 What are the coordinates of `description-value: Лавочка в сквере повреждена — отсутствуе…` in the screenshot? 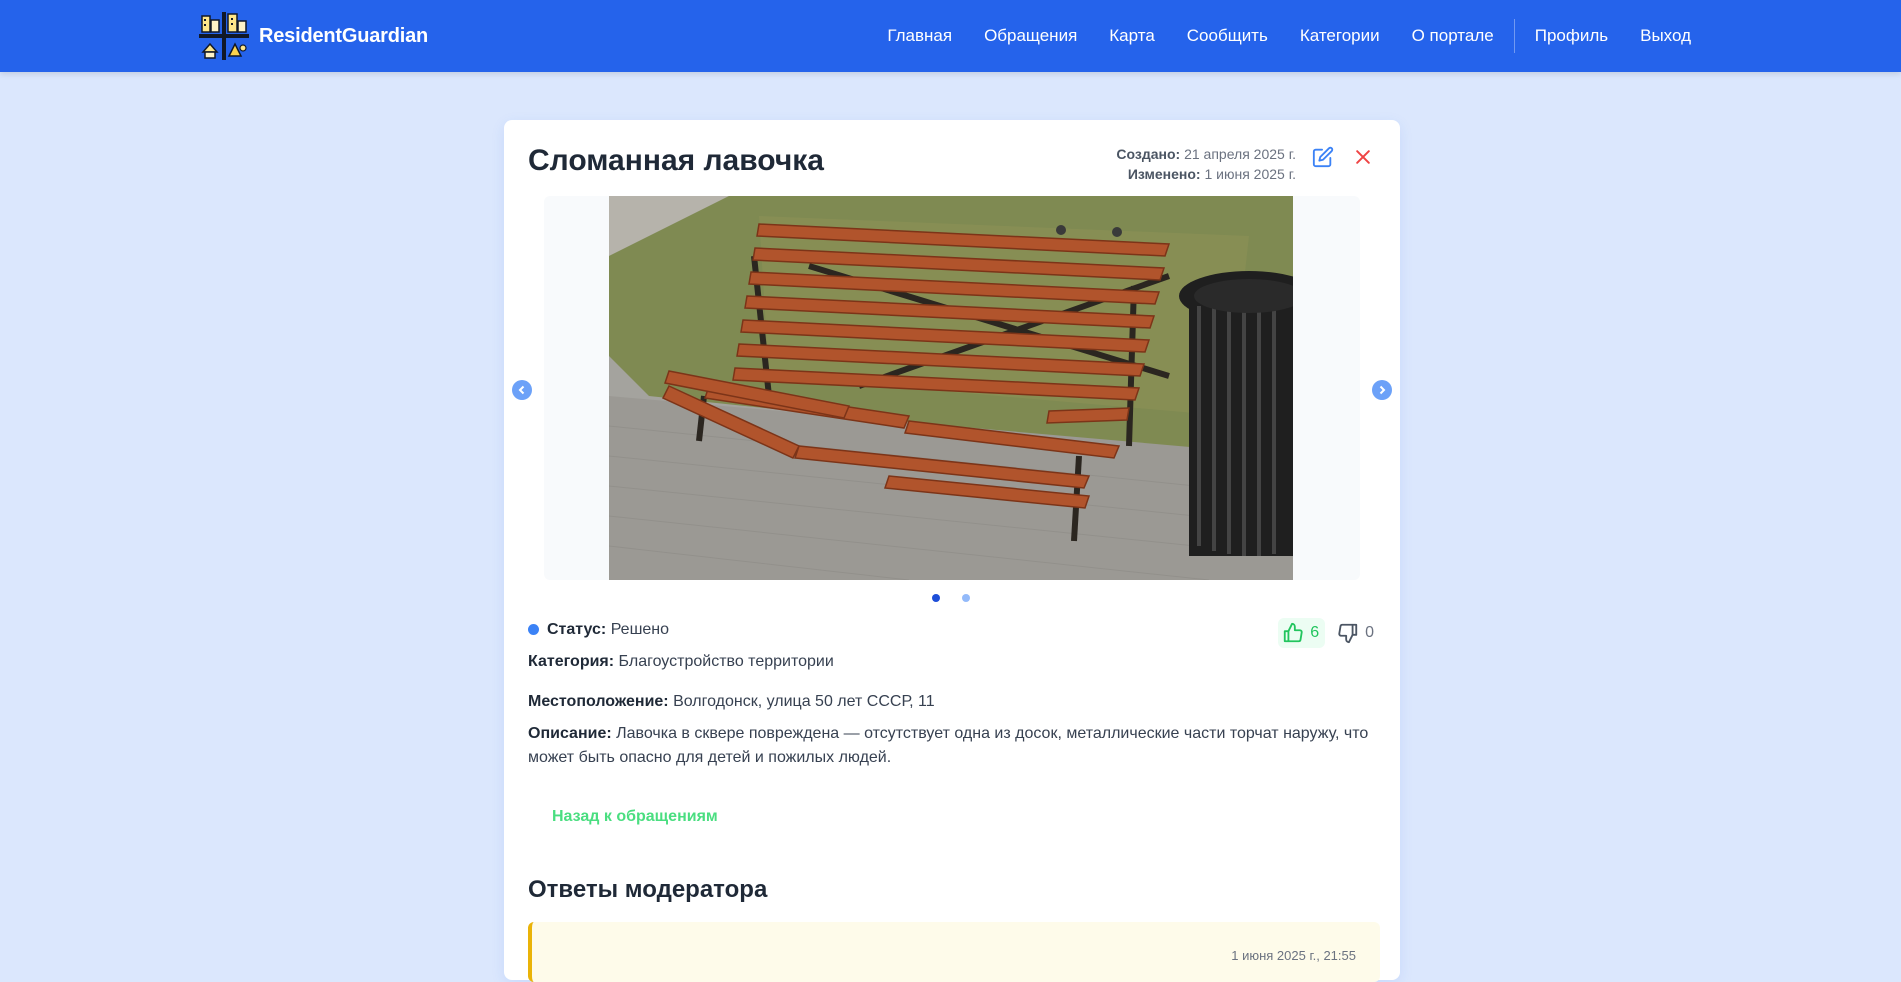 It's located at (948, 745).